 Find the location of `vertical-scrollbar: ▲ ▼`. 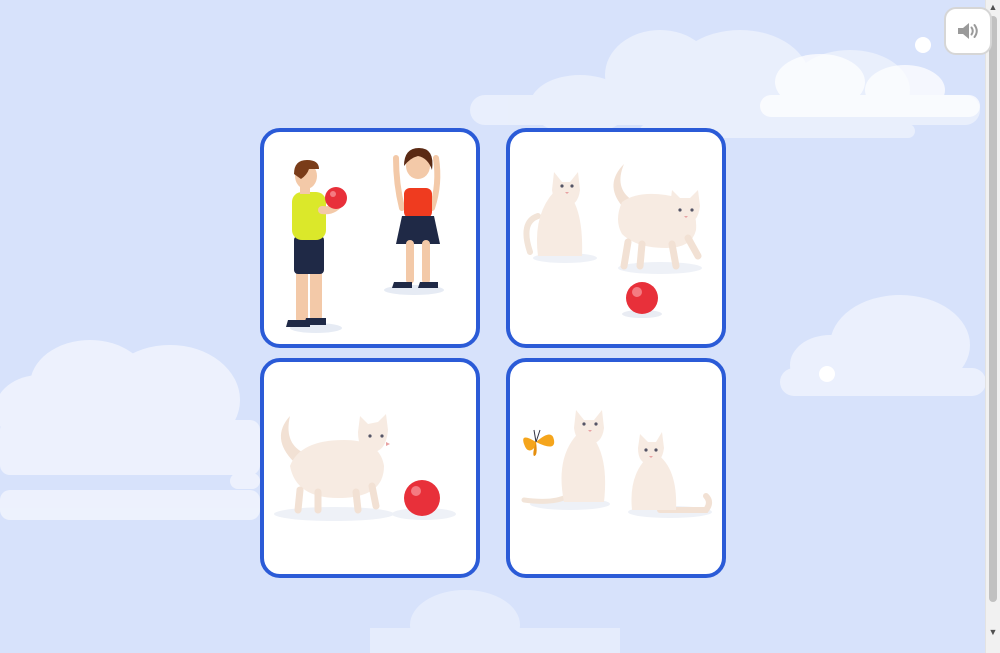

vertical-scrollbar: ▲ ▼ is located at coordinates (992, 326).